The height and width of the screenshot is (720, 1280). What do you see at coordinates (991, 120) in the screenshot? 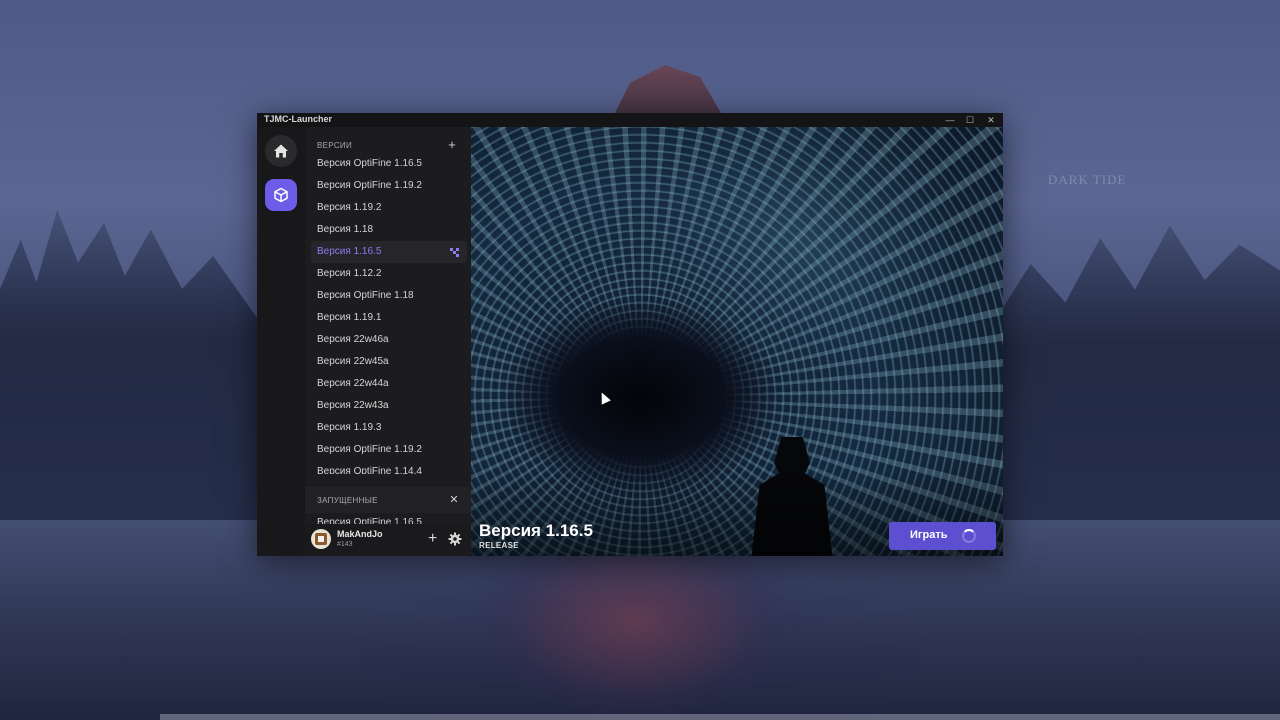
I see `close-window-button: ✕` at bounding box center [991, 120].